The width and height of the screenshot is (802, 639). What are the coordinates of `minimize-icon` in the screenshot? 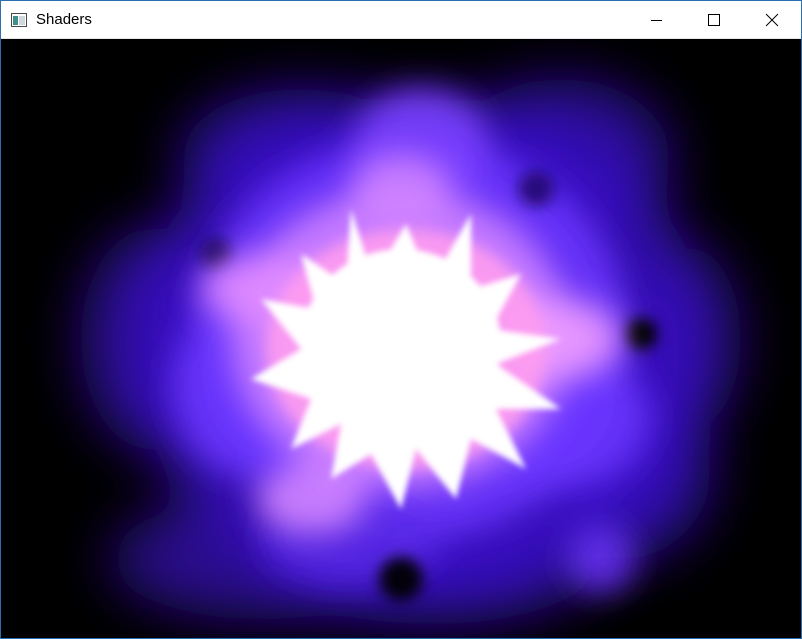 It's located at (656, 20).